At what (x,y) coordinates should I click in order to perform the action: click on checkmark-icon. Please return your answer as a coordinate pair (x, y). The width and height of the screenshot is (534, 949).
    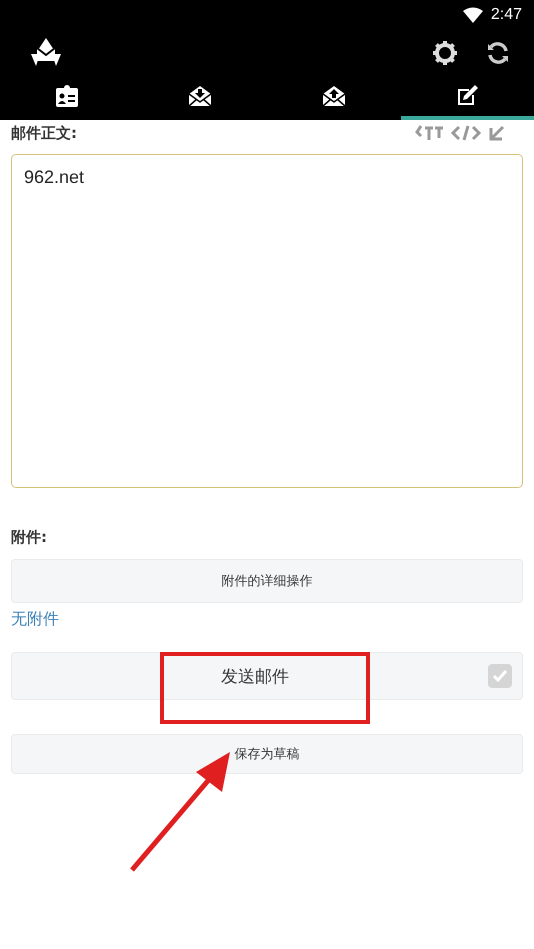
    Looking at the image, I should click on (500, 676).